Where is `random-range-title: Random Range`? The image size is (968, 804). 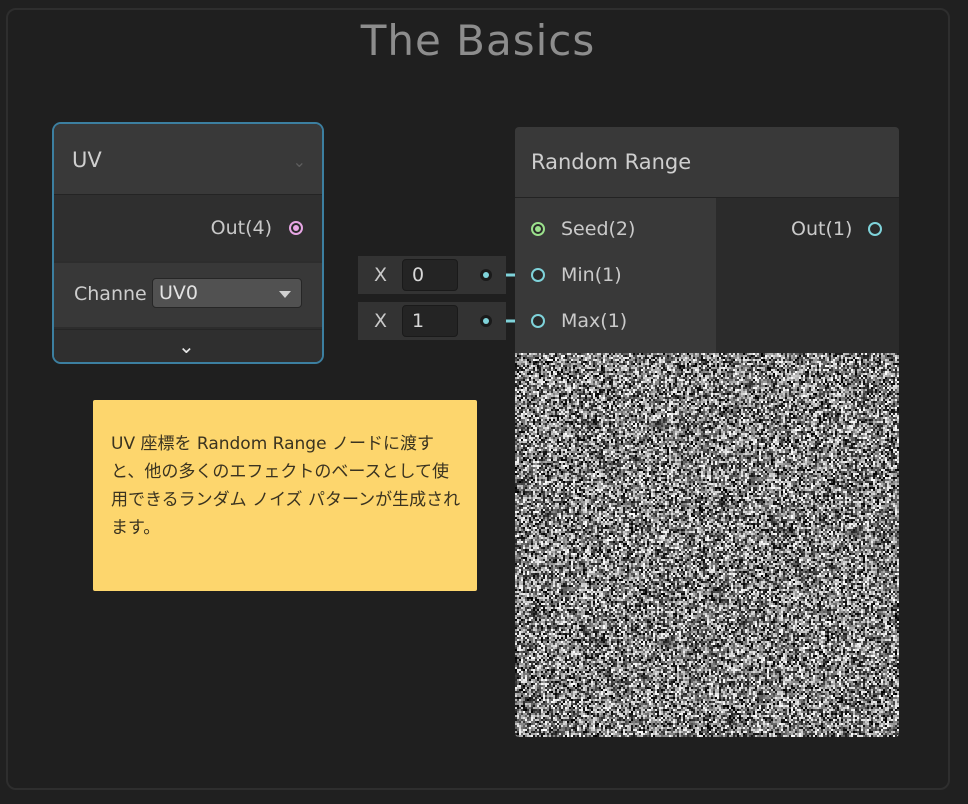
random-range-title: Random Range is located at coordinates (611, 162).